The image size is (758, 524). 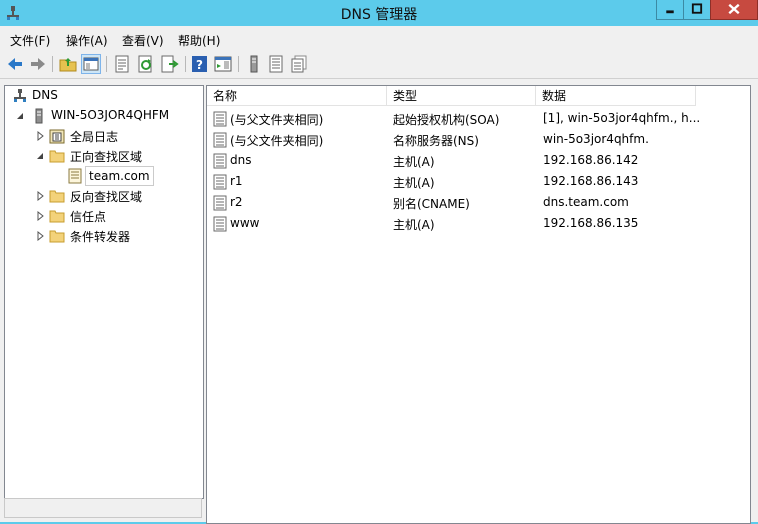 I want to click on tree-label: 全局日志, so click(x=94, y=137).